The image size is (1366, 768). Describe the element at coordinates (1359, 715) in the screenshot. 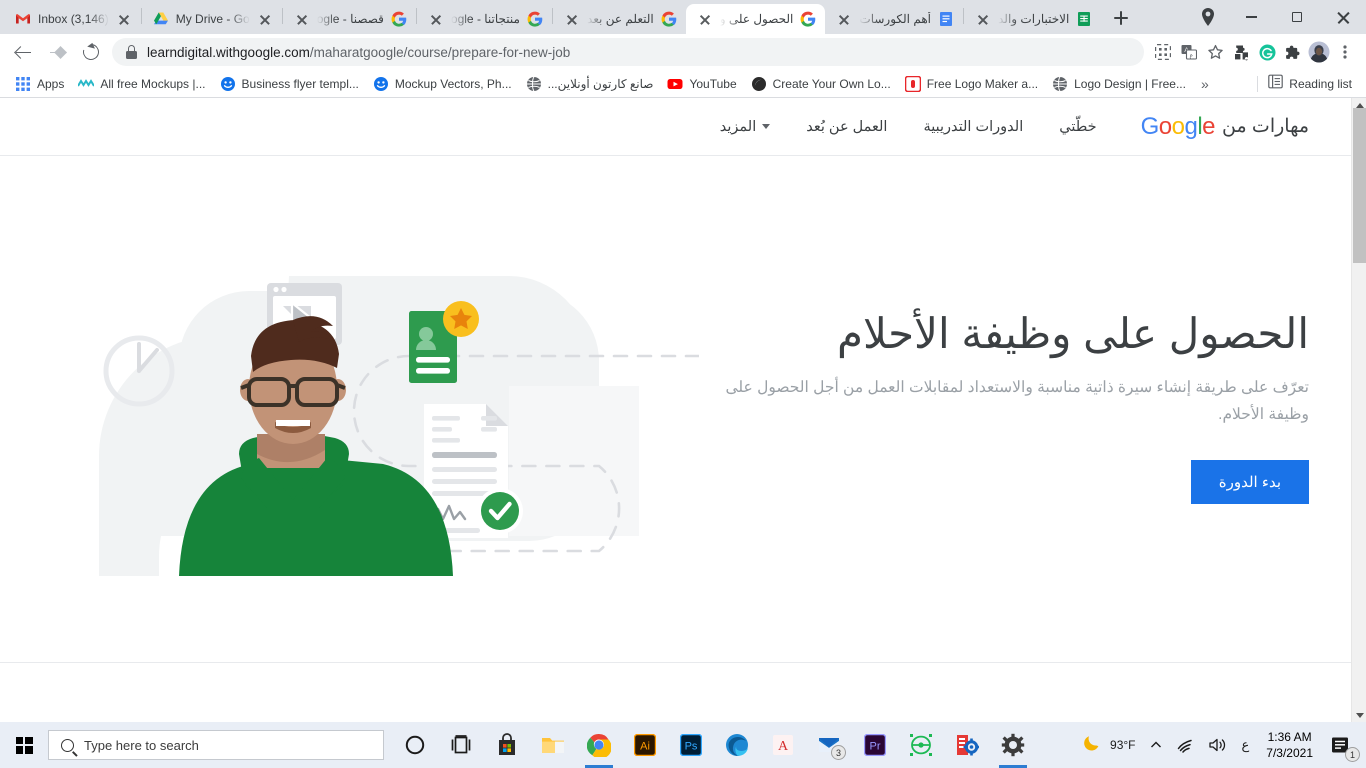

I see `scroll-down-arrow` at that location.